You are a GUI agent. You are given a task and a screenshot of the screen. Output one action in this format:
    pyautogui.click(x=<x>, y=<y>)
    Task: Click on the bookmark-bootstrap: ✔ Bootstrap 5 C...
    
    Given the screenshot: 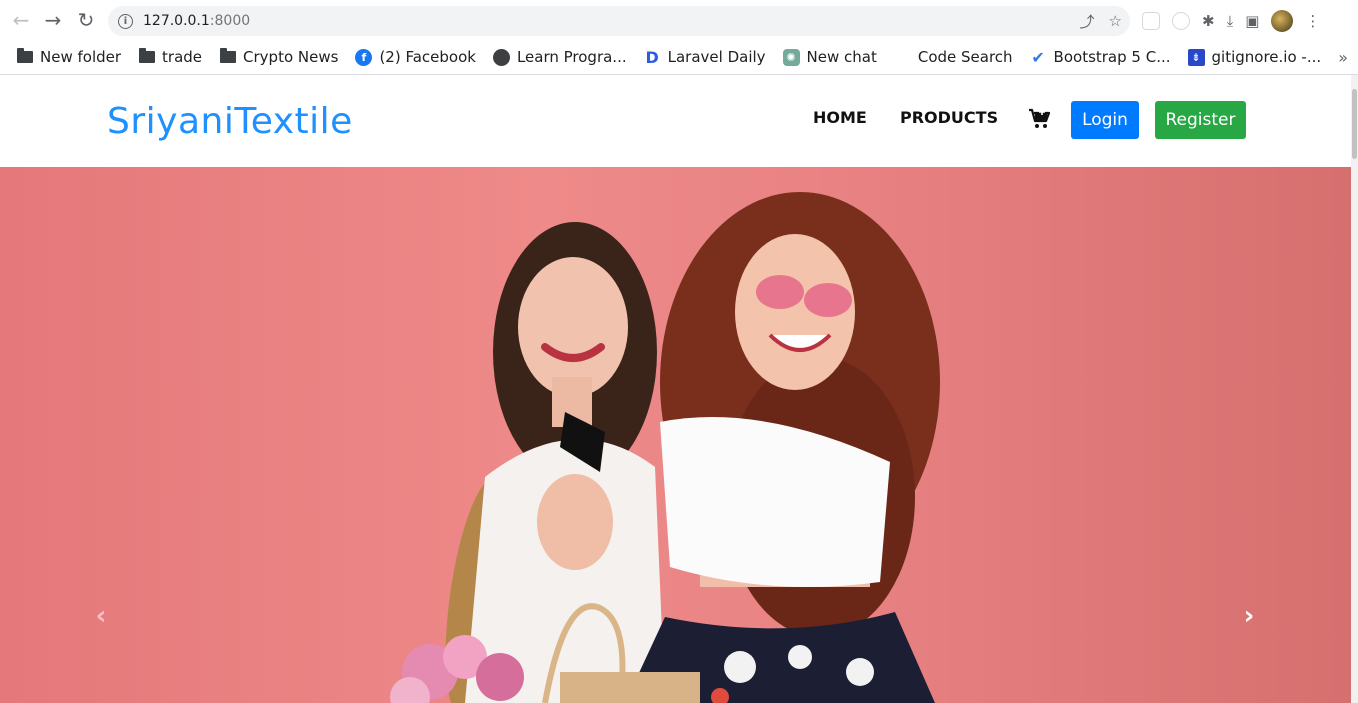 What is the action you would take?
    pyautogui.click(x=1103, y=57)
    